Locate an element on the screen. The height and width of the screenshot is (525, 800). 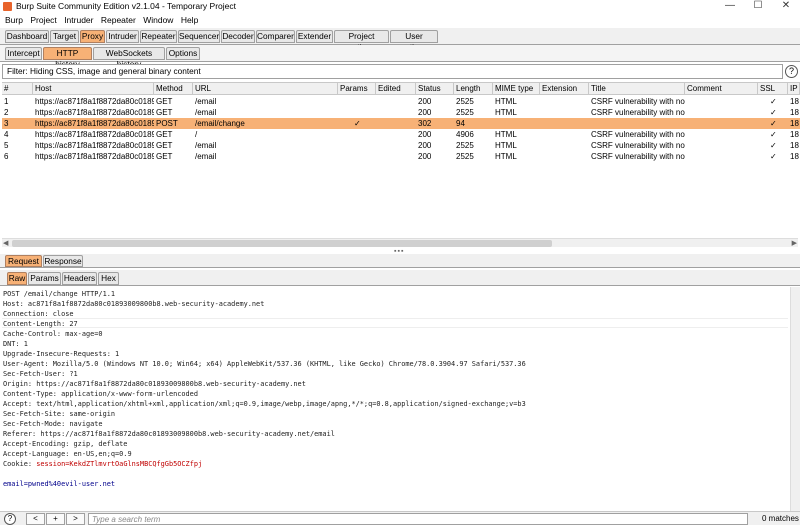
tab-http-history: HTTP history is located at coordinates (67, 58).